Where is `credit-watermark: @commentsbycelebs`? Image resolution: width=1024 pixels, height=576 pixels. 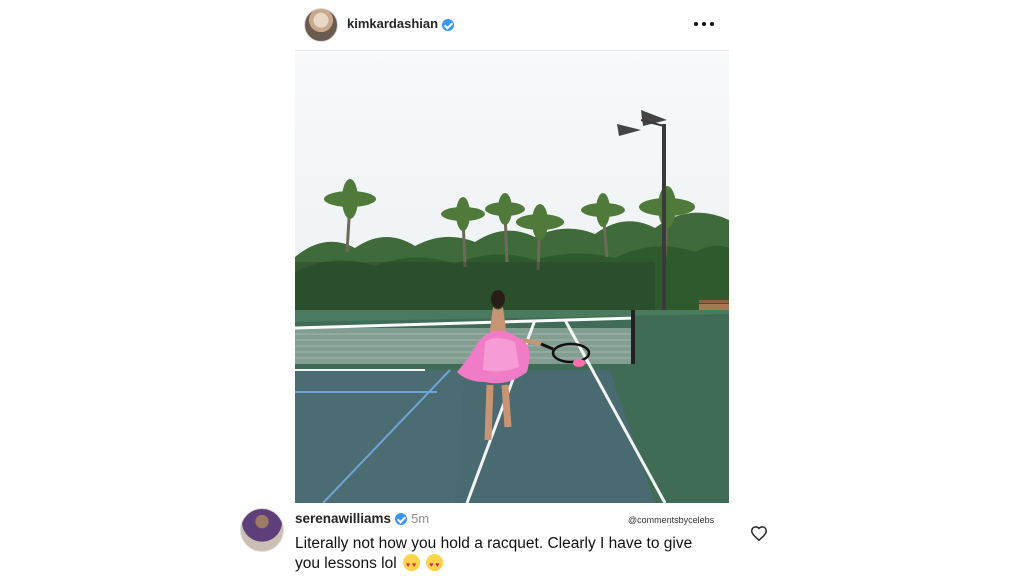
credit-watermark: @commentsbycelebs is located at coordinates (671, 520).